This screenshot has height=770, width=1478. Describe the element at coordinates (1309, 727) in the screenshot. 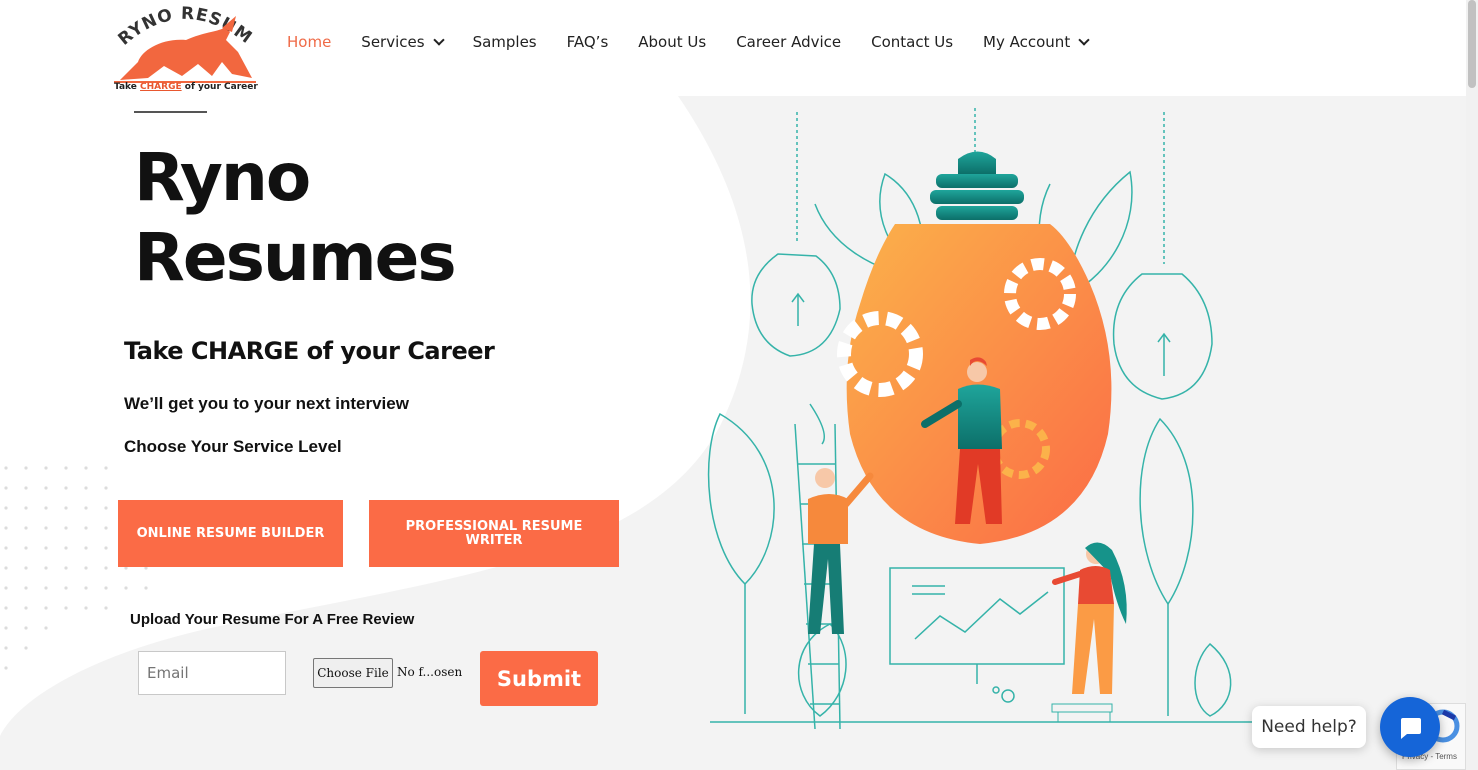

I see `need-help-bubble: Need help?` at that location.